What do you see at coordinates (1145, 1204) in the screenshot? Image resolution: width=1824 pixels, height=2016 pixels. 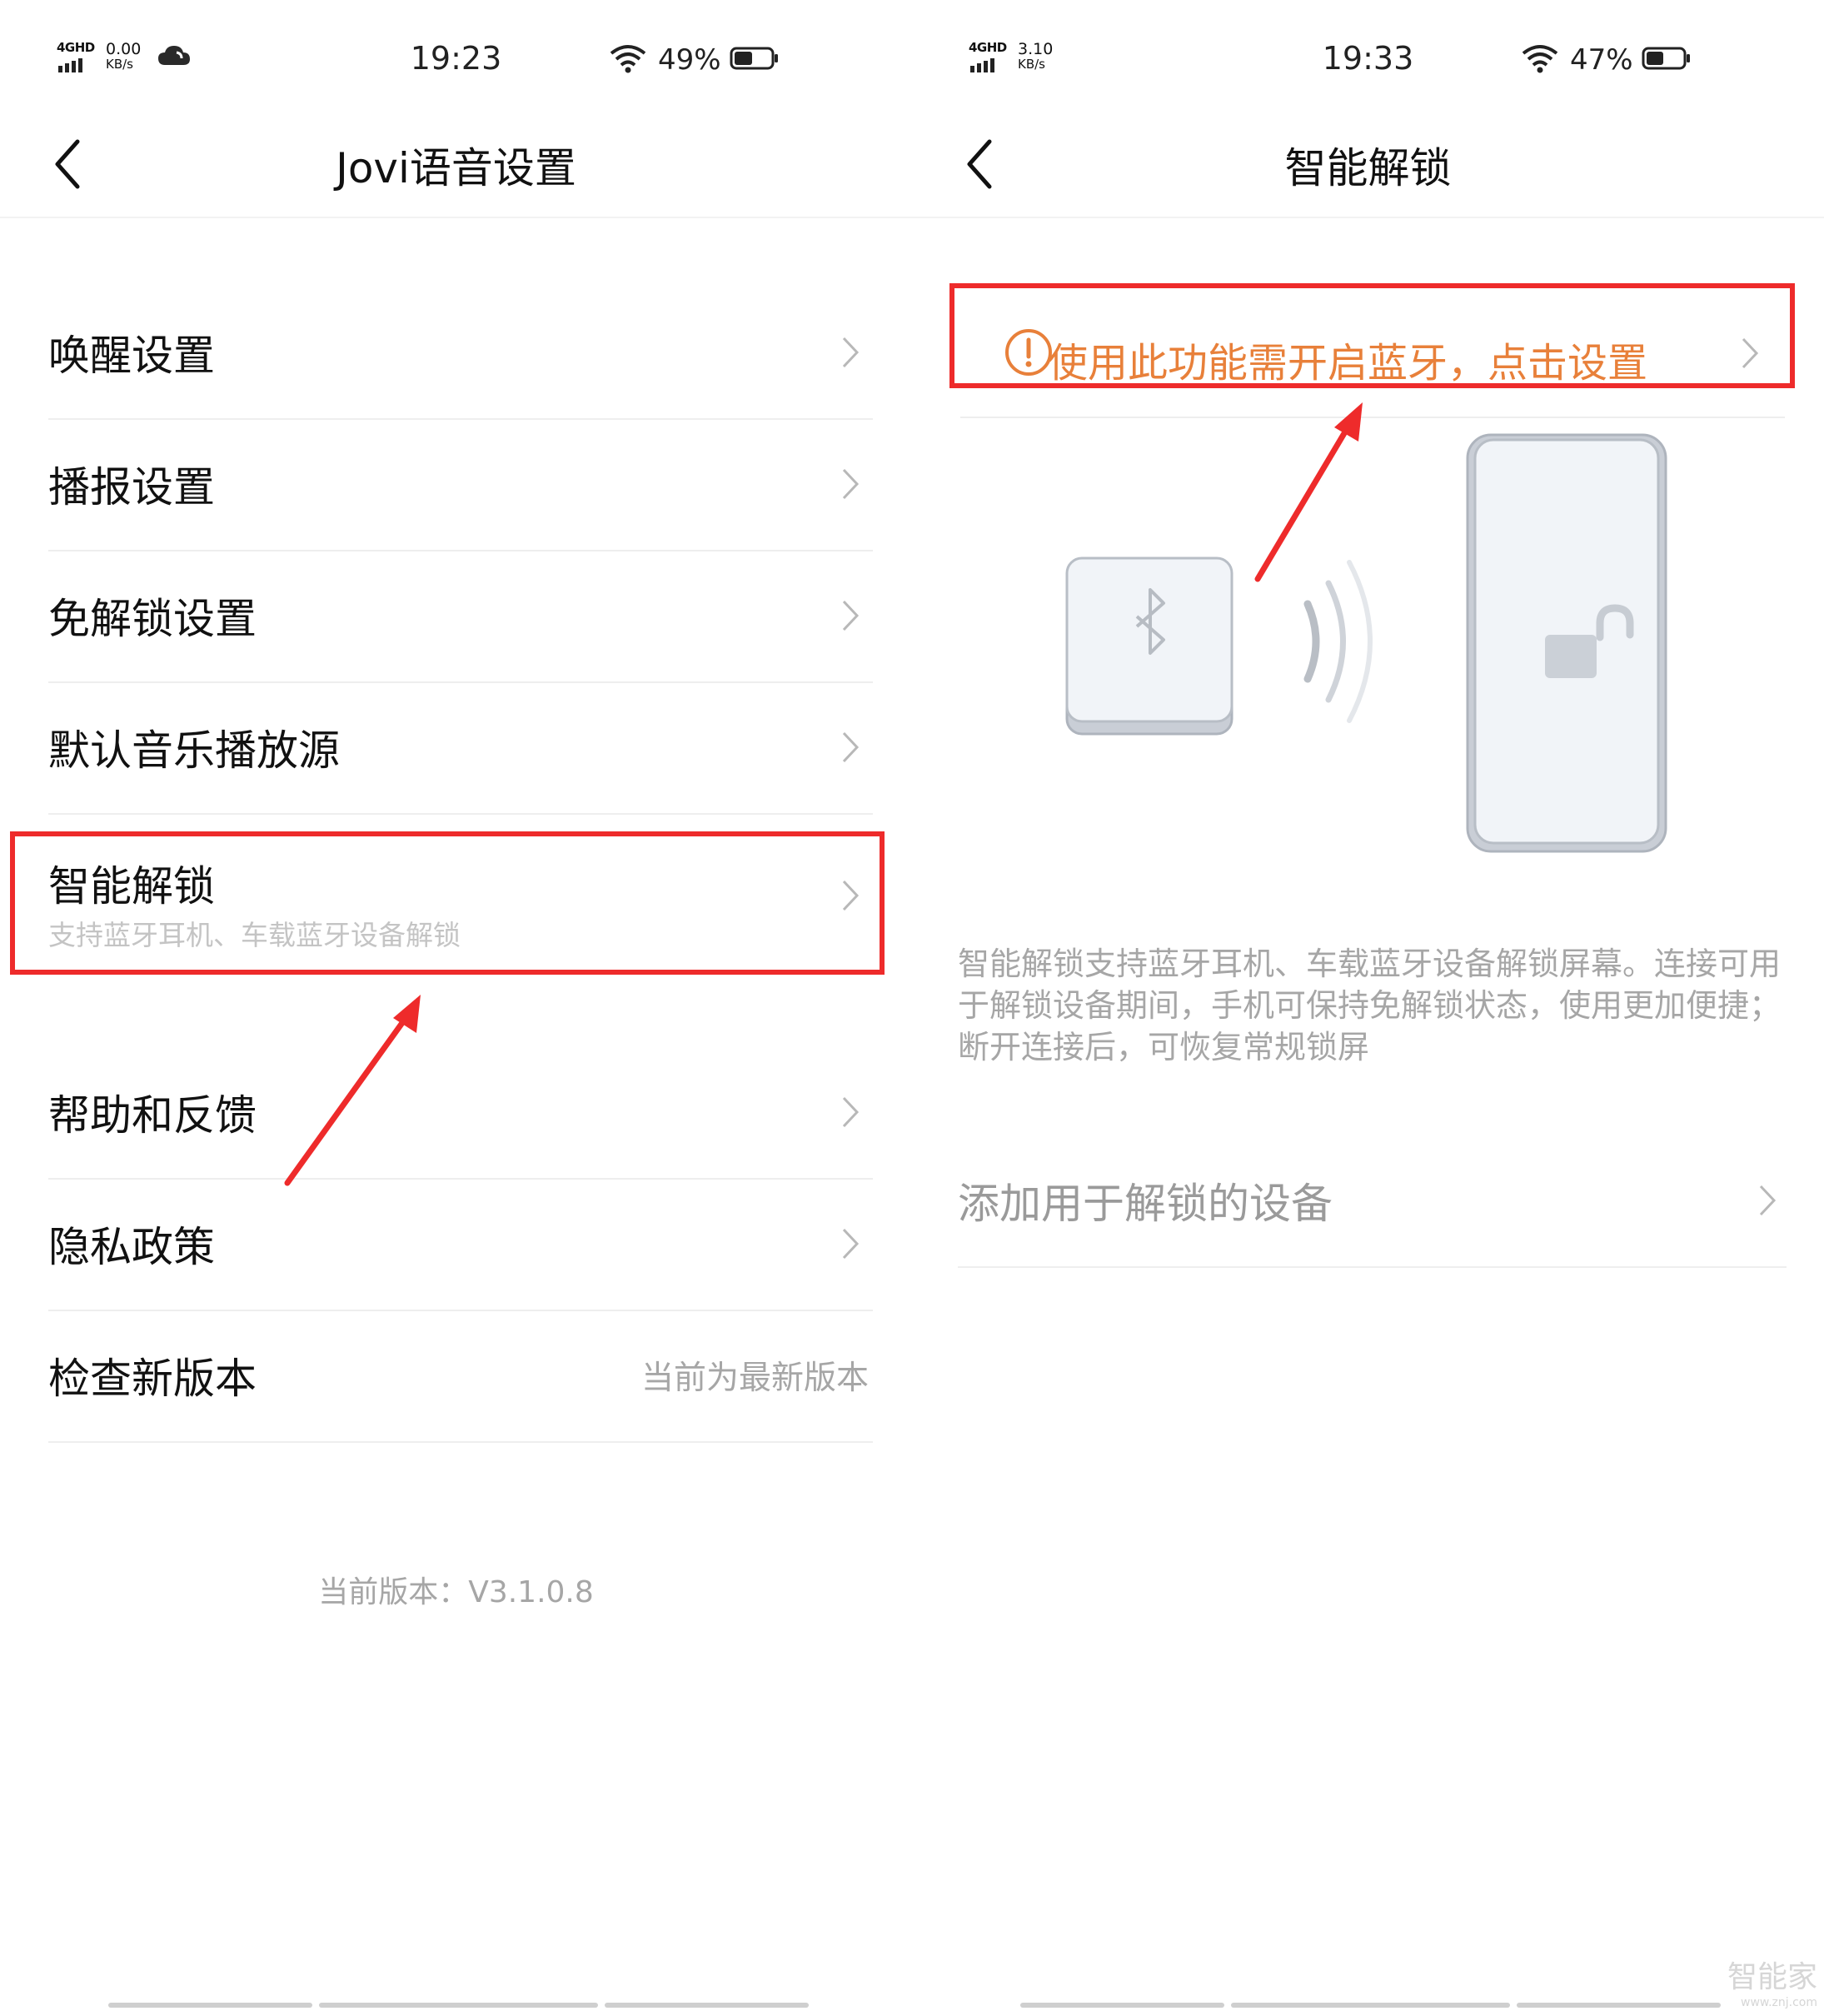 I see `add-device-label: 添加用于解锁的设备` at bounding box center [1145, 1204].